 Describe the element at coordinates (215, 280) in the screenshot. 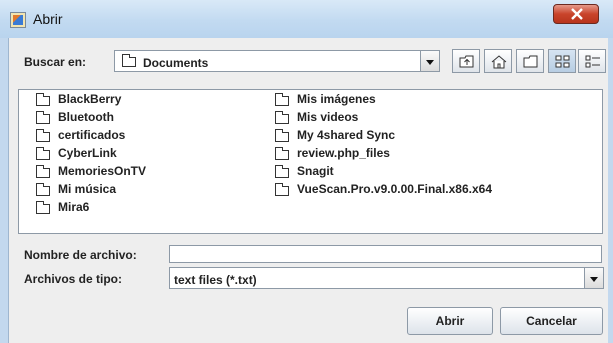

I see `filetype-value: text files (*.txt)` at that location.